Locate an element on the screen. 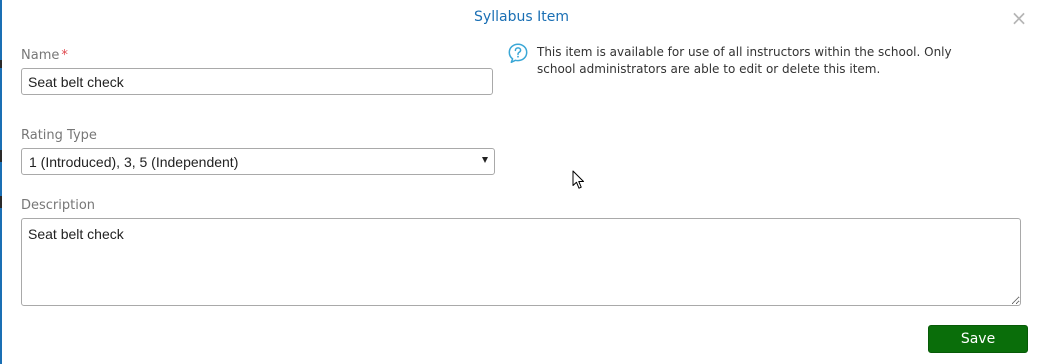 The image size is (1041, 364). name-input is located at coordinates (257, 81).